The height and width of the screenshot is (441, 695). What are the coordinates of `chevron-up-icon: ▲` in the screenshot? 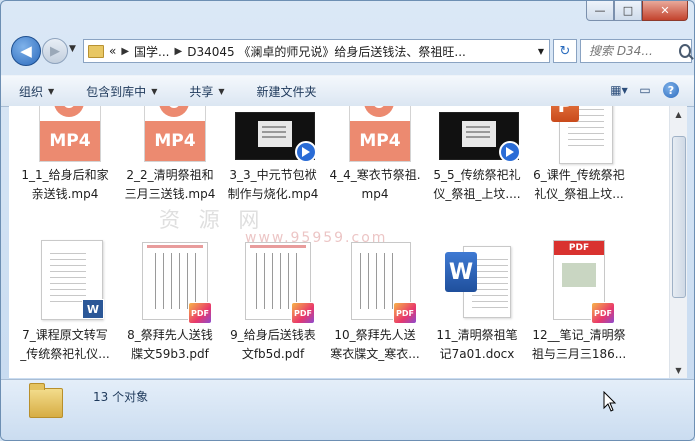 It's located at (678, 114).